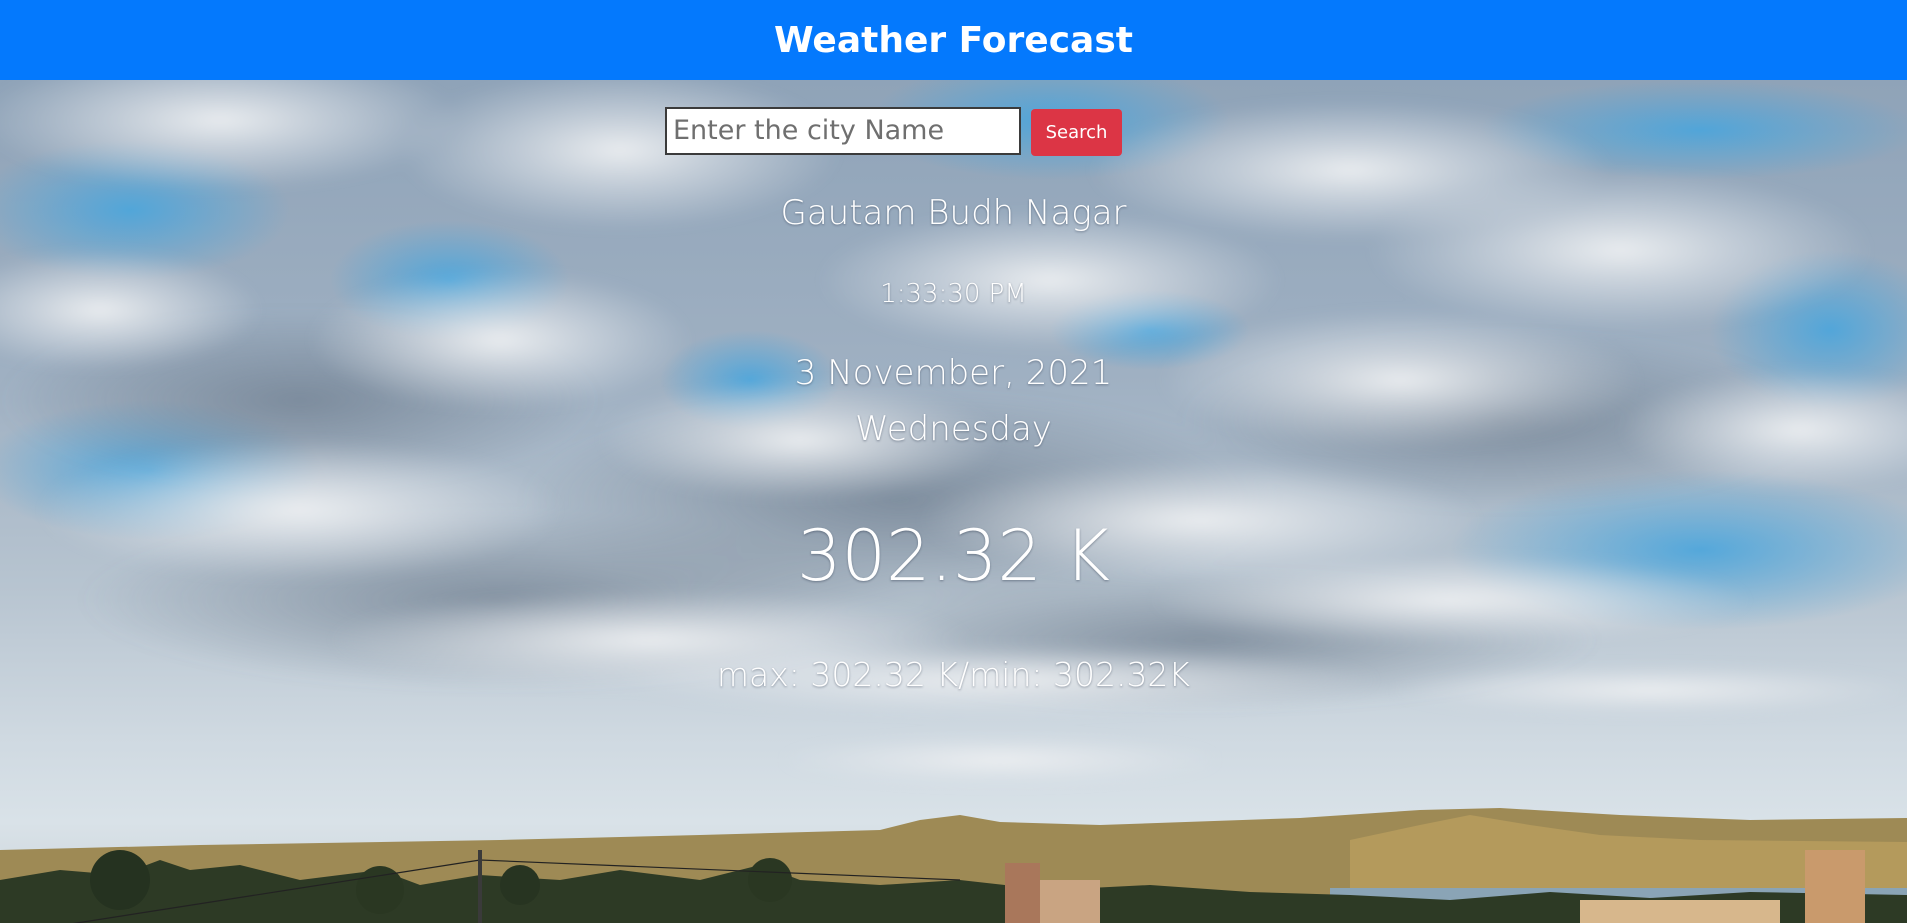 This screenshot has width=1907, height=923. I want to click on current-time: 1:33:30 PM, so click(953, 294).